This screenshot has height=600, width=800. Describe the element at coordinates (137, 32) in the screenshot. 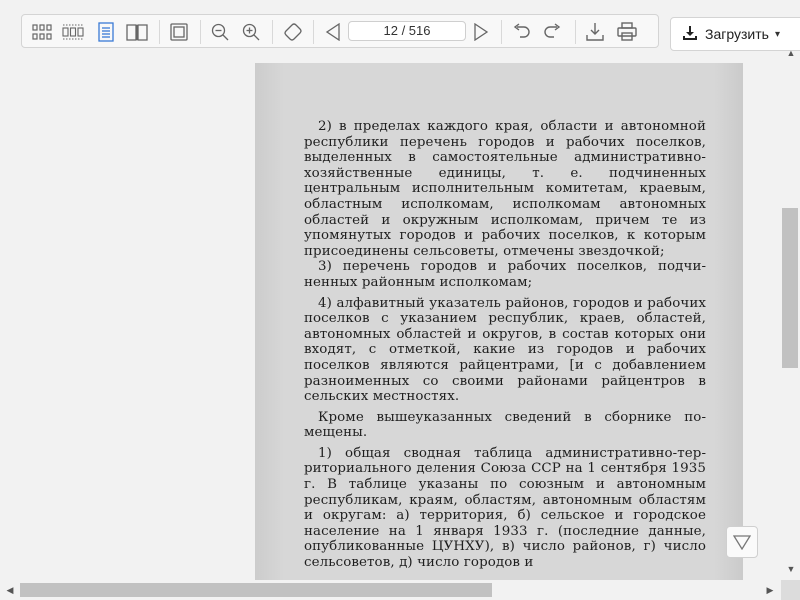

I see `two-page-icon` at that location.